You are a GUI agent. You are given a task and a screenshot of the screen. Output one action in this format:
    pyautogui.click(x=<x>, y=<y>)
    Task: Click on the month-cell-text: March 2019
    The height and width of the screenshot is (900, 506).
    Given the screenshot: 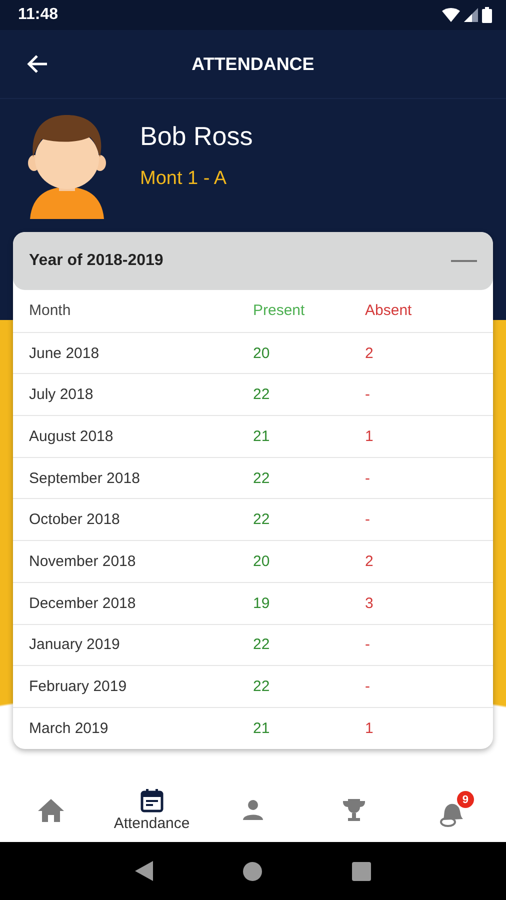 What is the action you would take?
    pyautogui.click(x=69, y=728)
    